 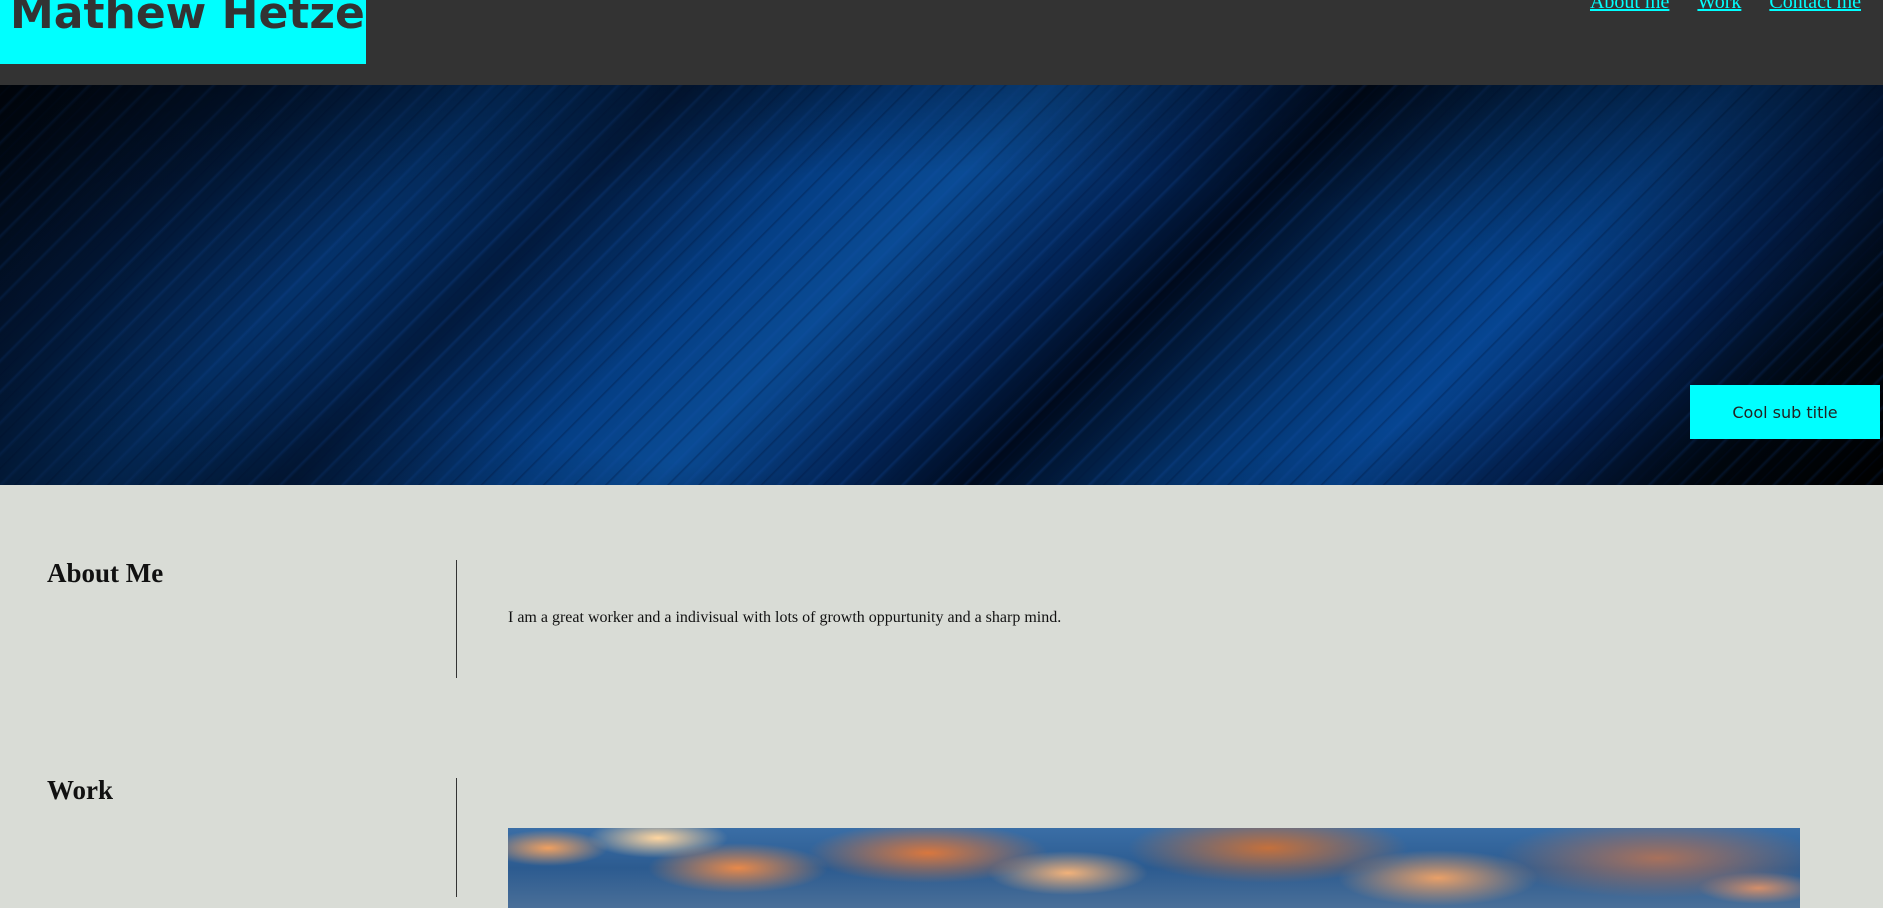 What do you see at coordinates (1785, 412) in the screenshot?
I see `hero-subtitle: Cool sub title` at bounding box center [1785, 412].